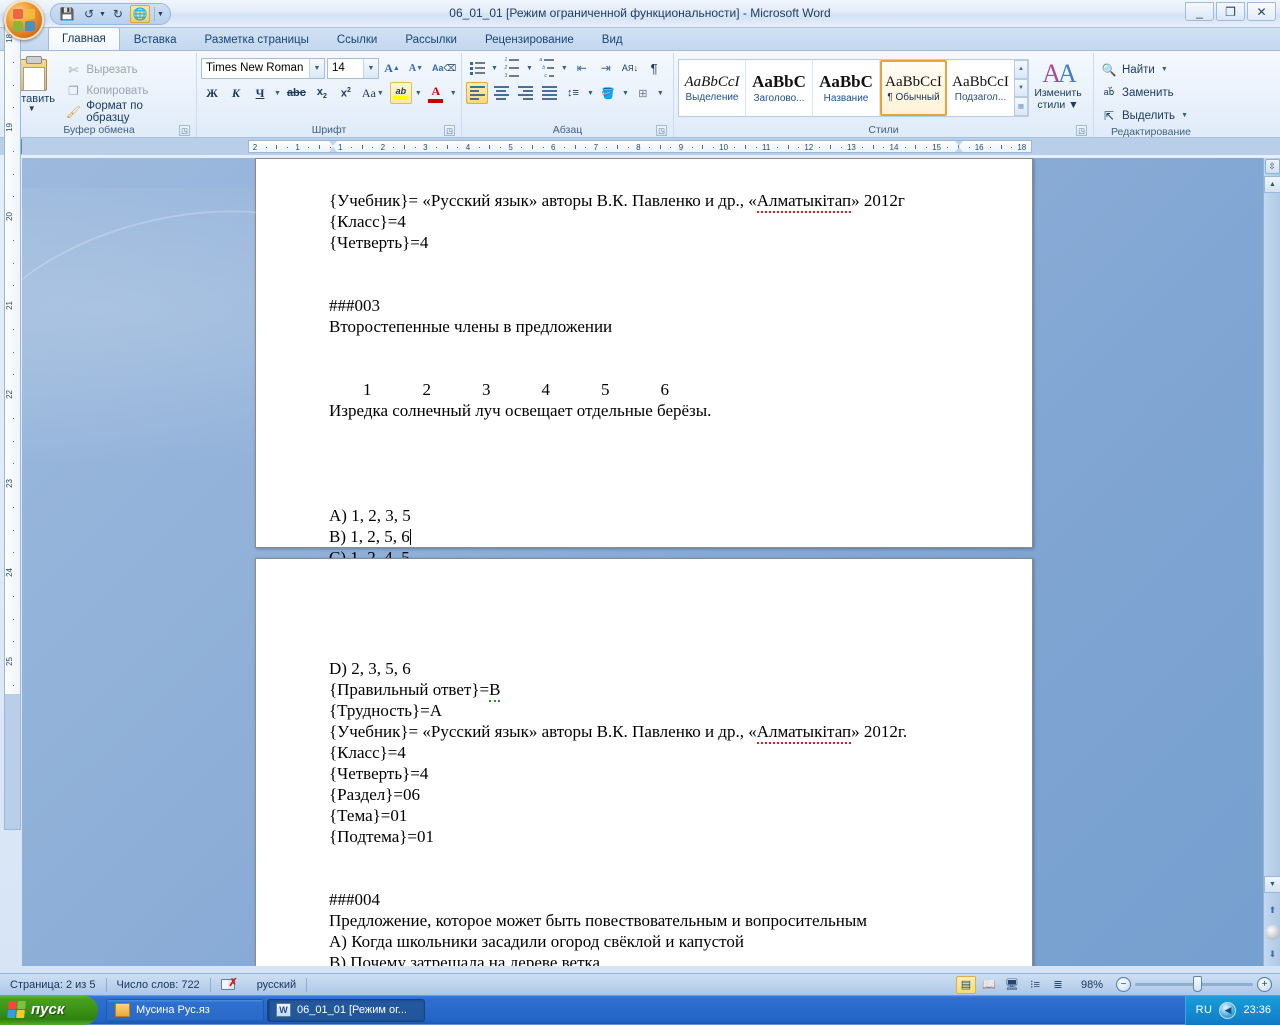  I want to click on paragraph-dialog-launcher: ◳, so click(661, 130).